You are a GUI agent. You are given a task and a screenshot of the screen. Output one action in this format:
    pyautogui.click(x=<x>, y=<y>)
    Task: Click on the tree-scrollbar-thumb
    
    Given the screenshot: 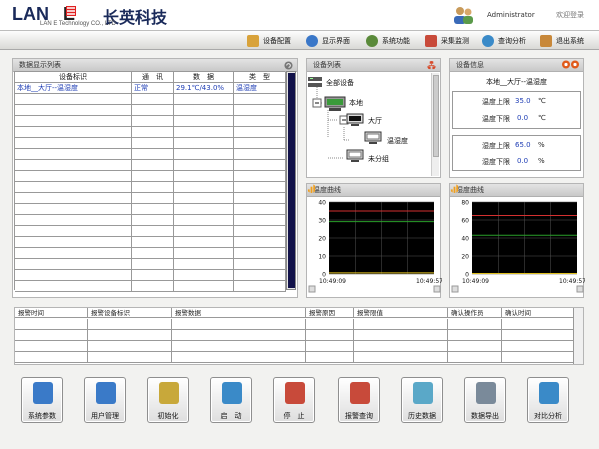 What is the action you would take?
    pyautogui.click(x=436, y=116)
    